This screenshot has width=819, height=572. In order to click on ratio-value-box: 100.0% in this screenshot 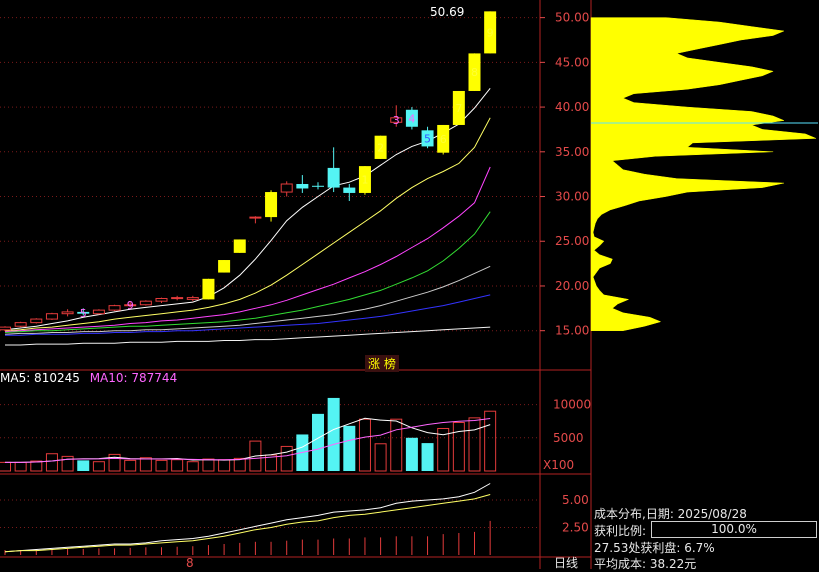, I will do `click(734, 529)`.